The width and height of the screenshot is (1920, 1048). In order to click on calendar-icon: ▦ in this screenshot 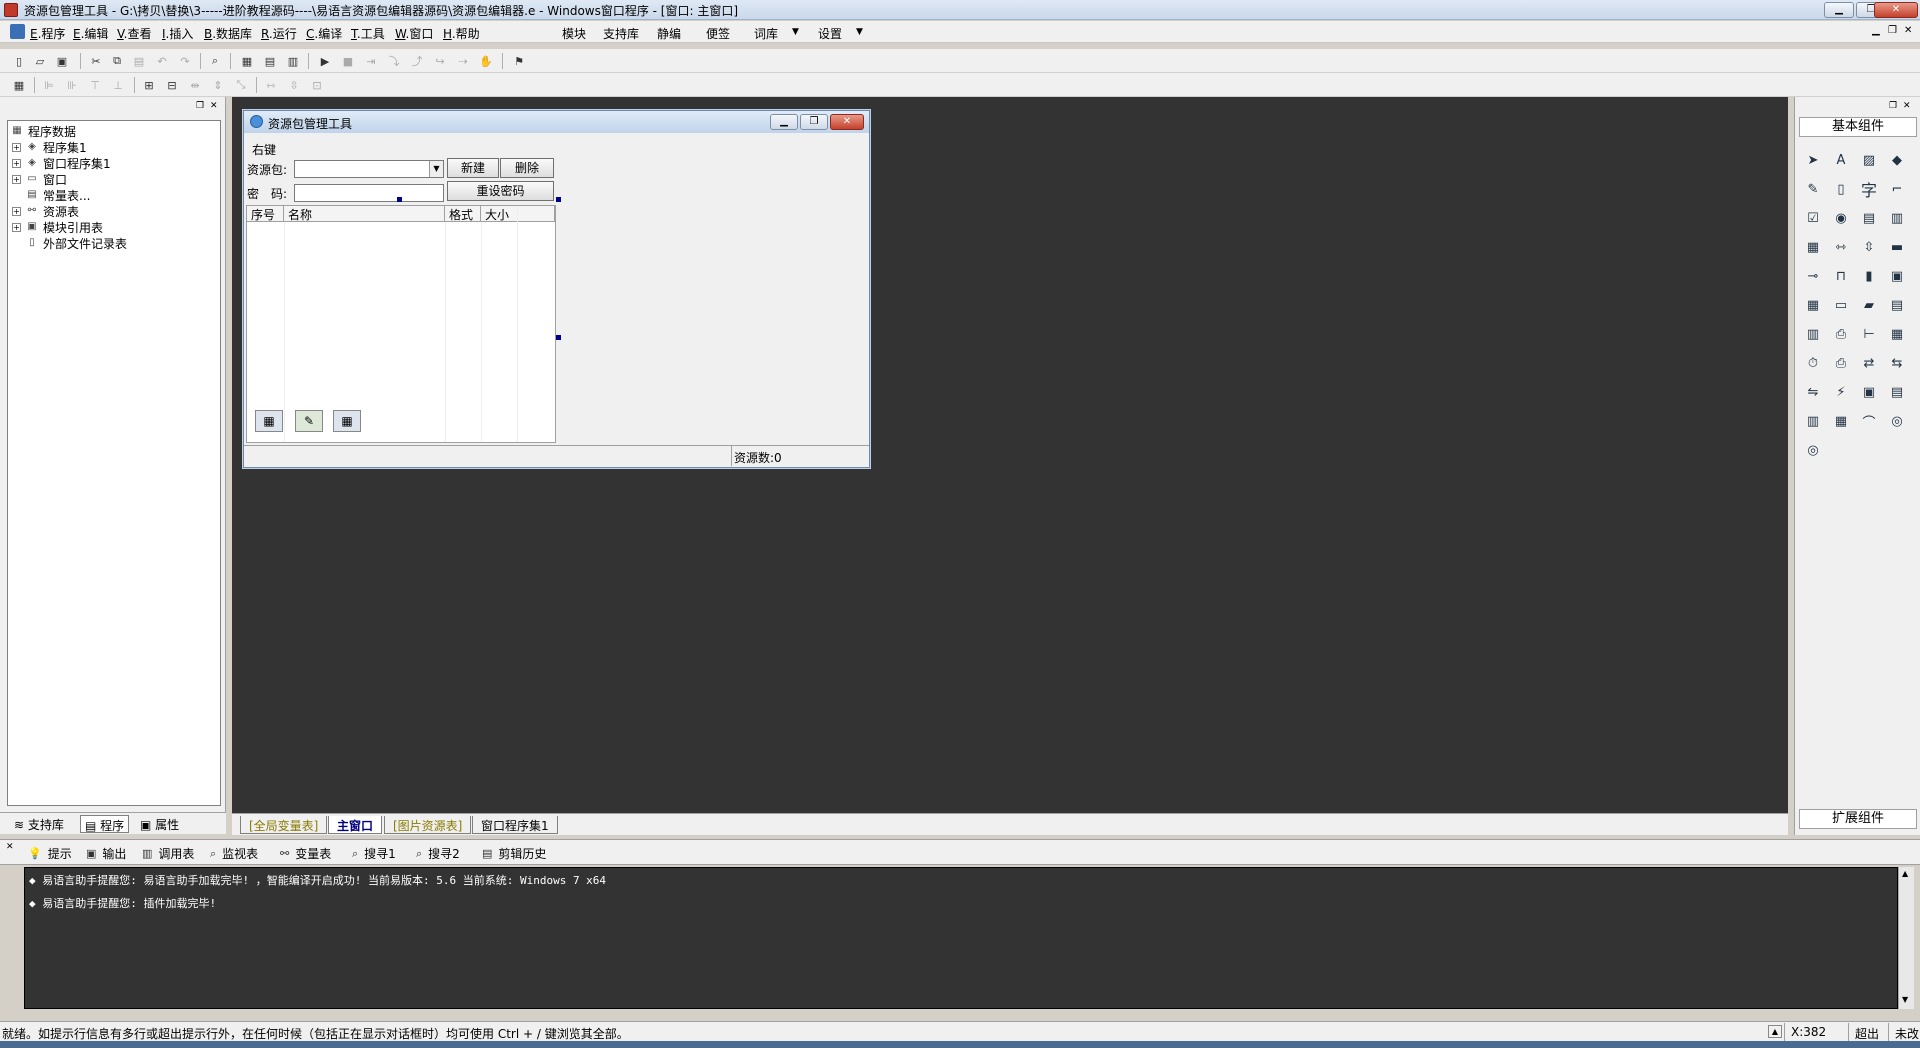, I will do `click(1813, 305)`.